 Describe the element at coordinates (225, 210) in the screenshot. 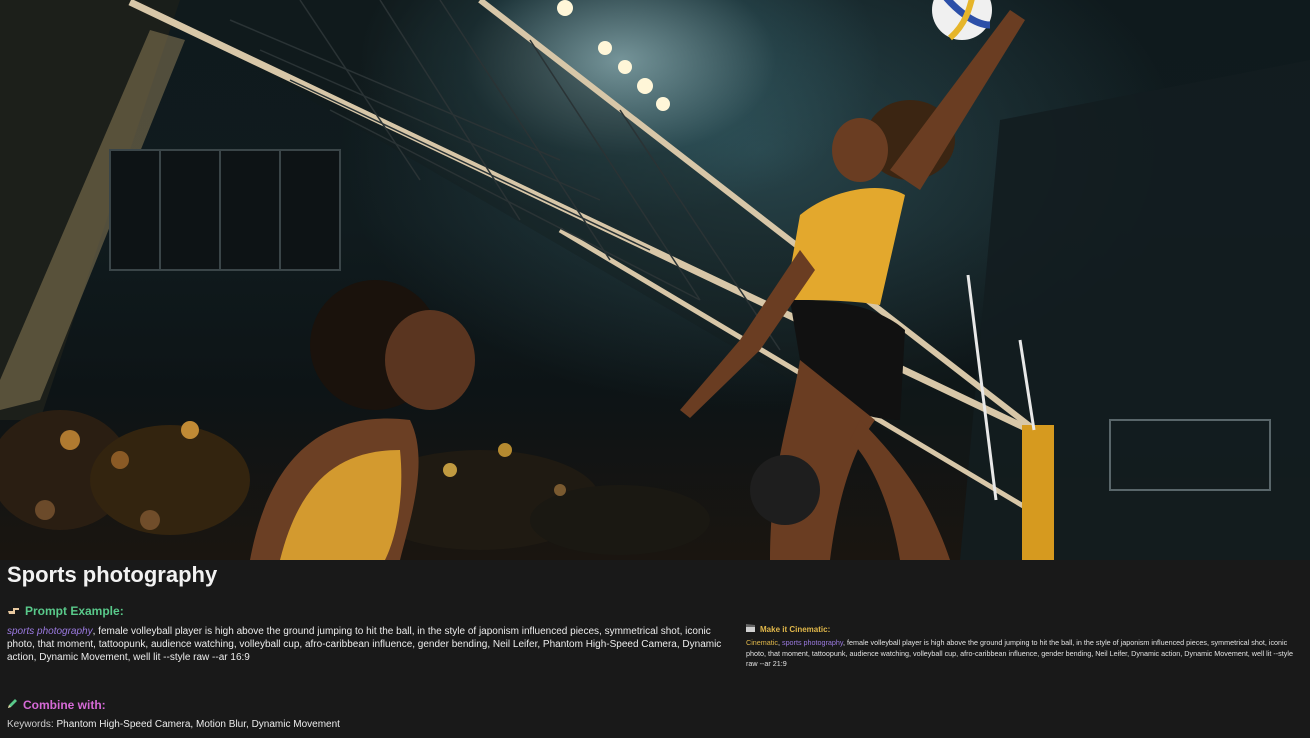

I see `arena-window` at that location.